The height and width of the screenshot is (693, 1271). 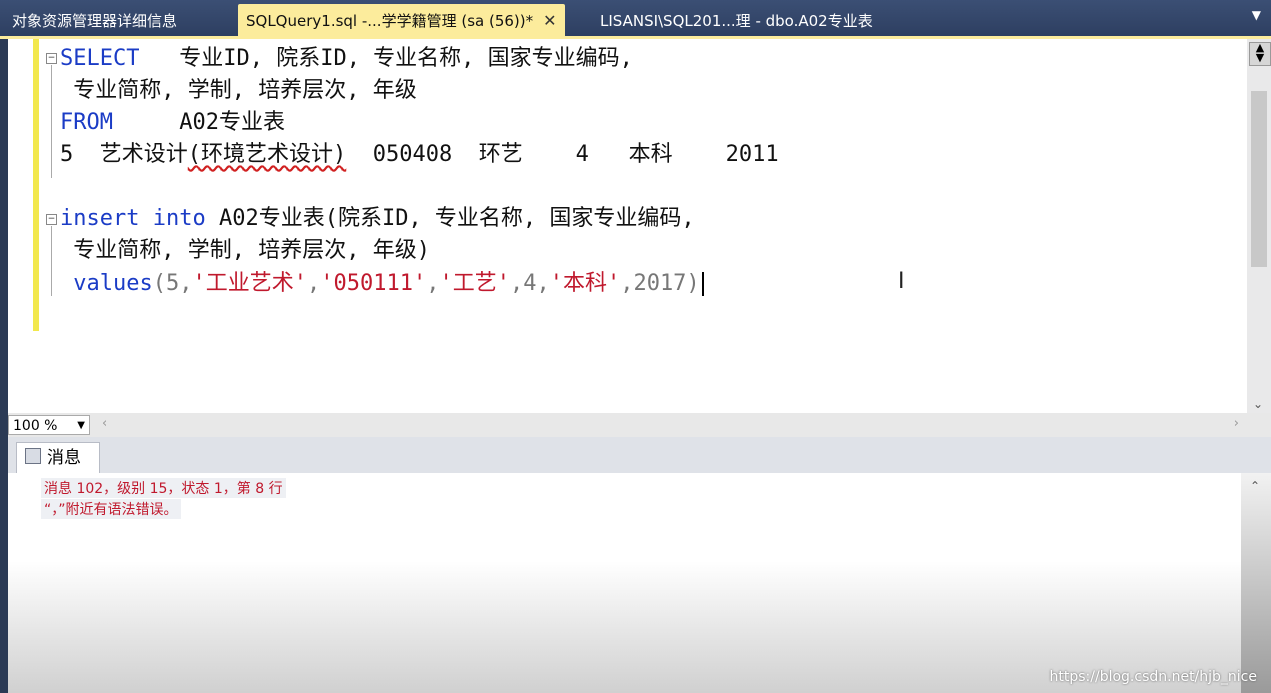 What do you see at coordinates (179, 218) in the screenshot?
I see `keyword: into` at bounding box center [179, 218].